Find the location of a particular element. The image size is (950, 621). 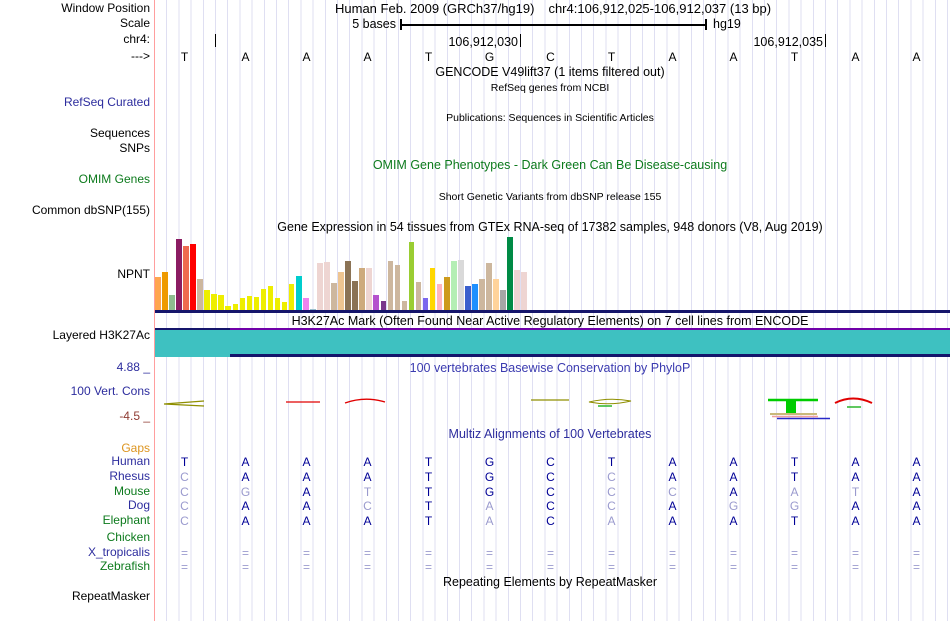

align-base-dog-10: G is located at coordinates (733, 506).